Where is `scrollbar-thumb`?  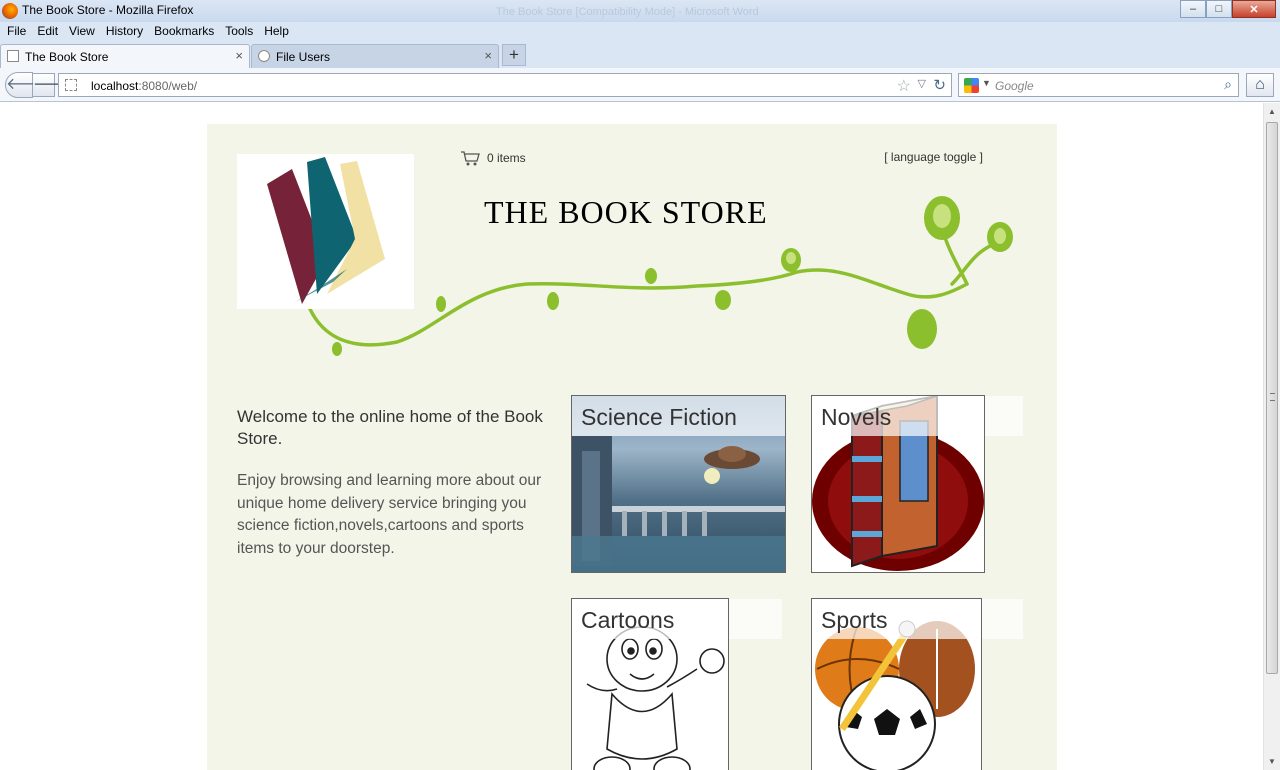 scrollbar-thumb is located at coordinates (1272, 398).